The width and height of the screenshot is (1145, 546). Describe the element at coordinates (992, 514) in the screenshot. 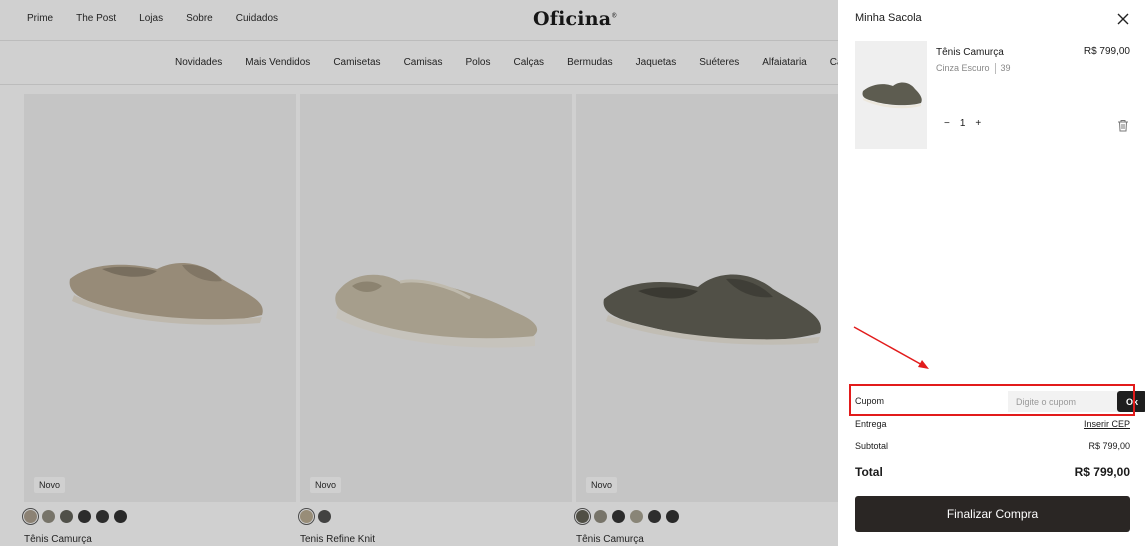

I see `checkout-button: Finalizar Compra` at that location.